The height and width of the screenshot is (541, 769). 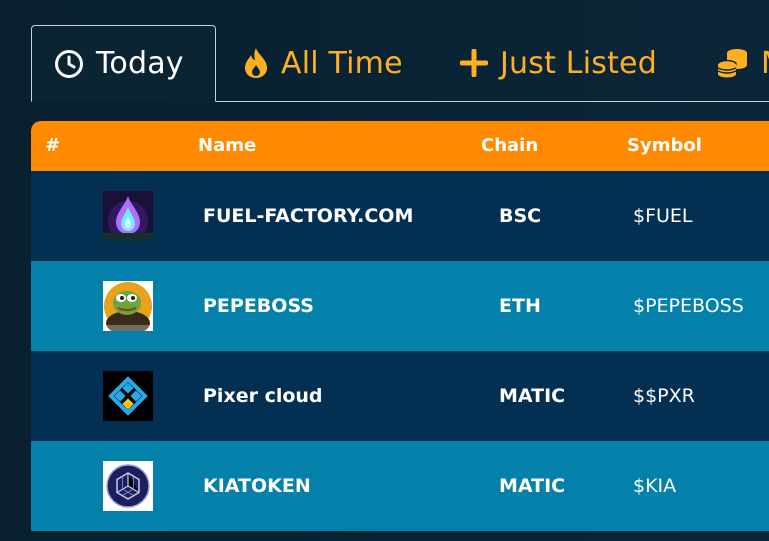 I want to click on token-symbol: $$PXR, so click(x=664, y=396).